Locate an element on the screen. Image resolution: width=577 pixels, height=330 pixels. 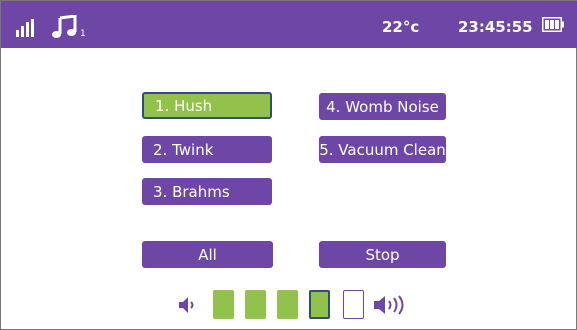
temperature-readout: 22°c is located at coordinates (401, 27).